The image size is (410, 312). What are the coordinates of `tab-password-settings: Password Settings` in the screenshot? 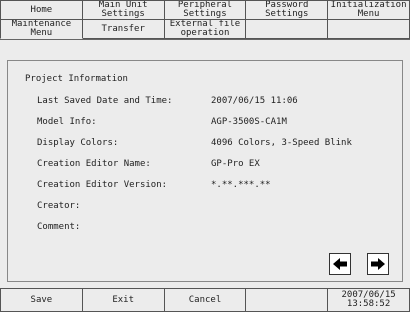 It's located at (287, 10).